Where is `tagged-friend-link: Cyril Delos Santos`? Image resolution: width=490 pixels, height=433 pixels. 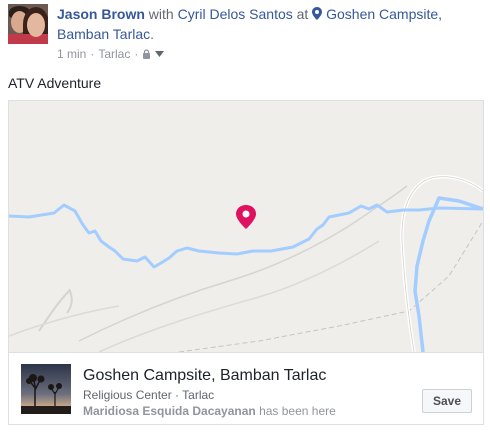 tagged-friend-link: Cyril Delos Santos is located at coordinates (235, 14).